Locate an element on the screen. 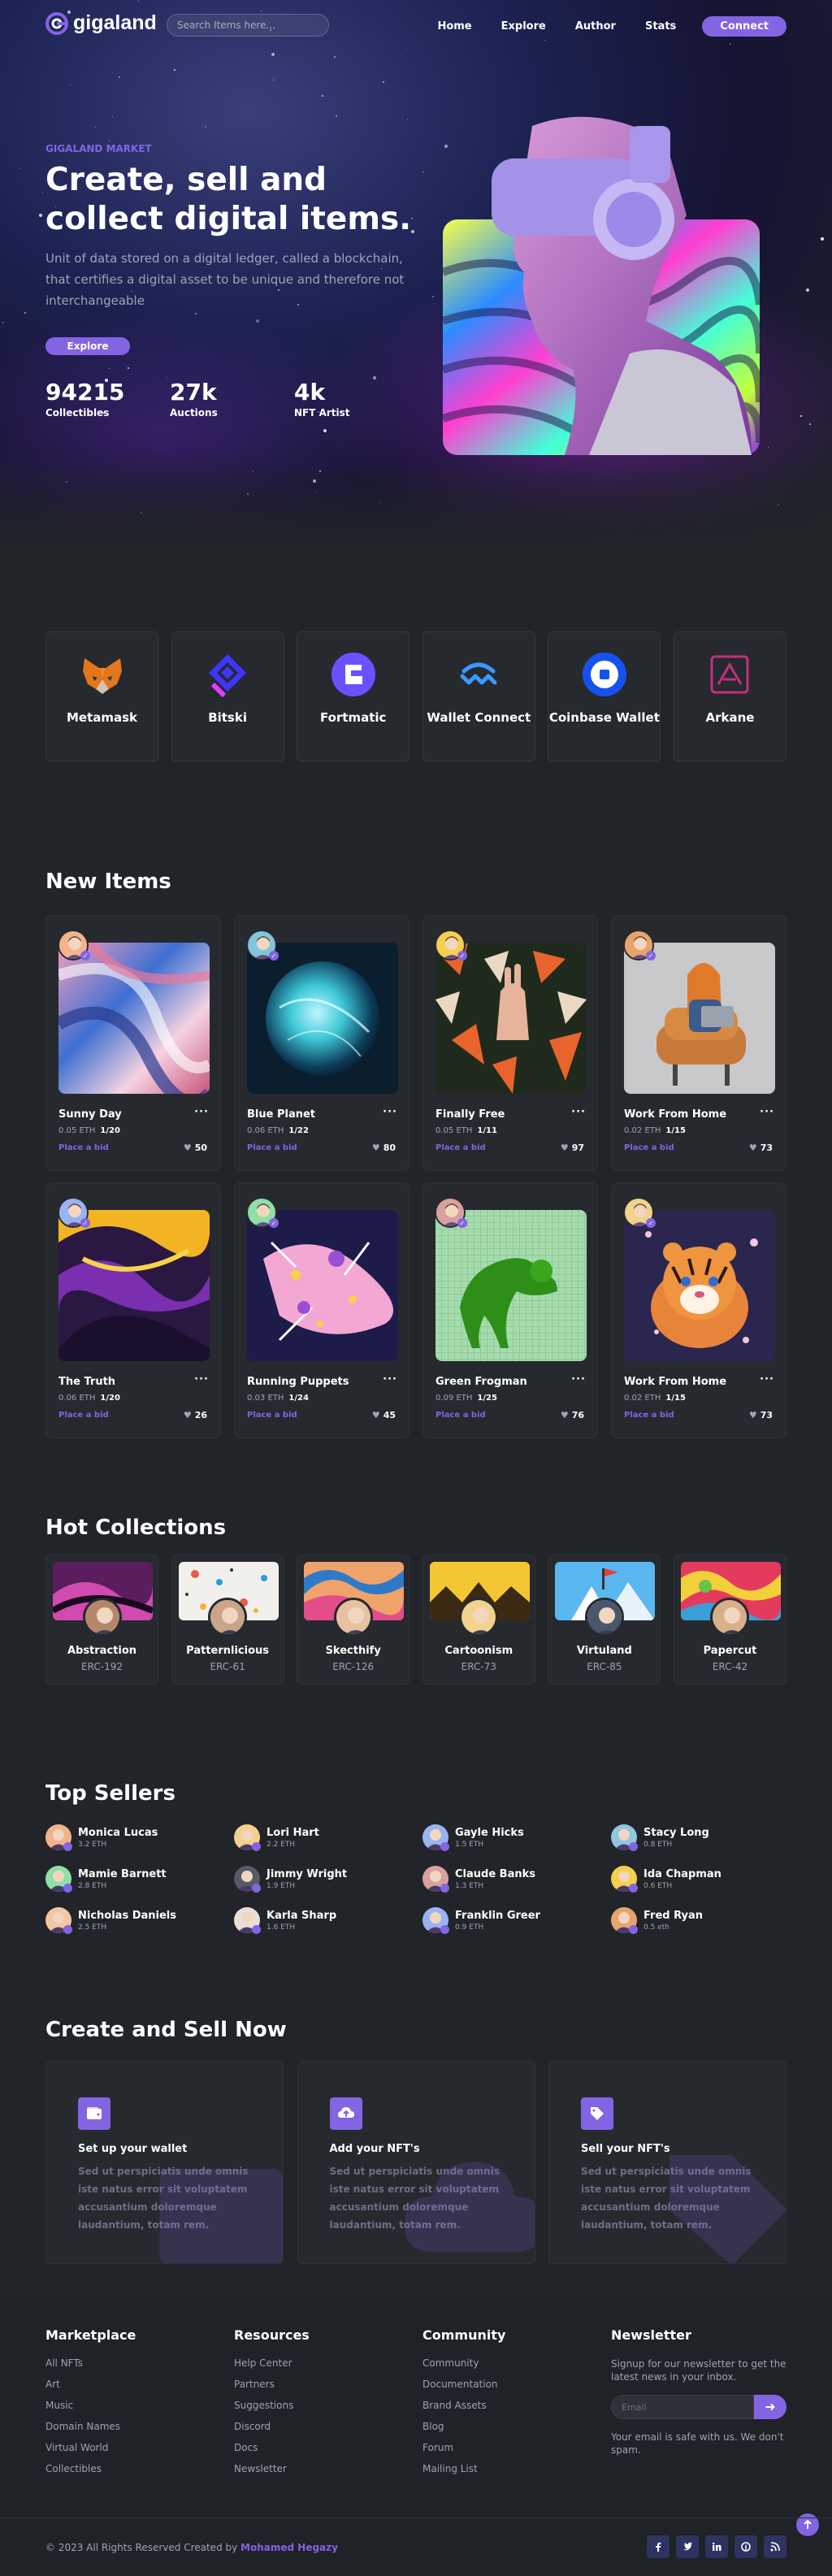 The image size is (832, 2576). search-input is located at coordinates (248, 25).